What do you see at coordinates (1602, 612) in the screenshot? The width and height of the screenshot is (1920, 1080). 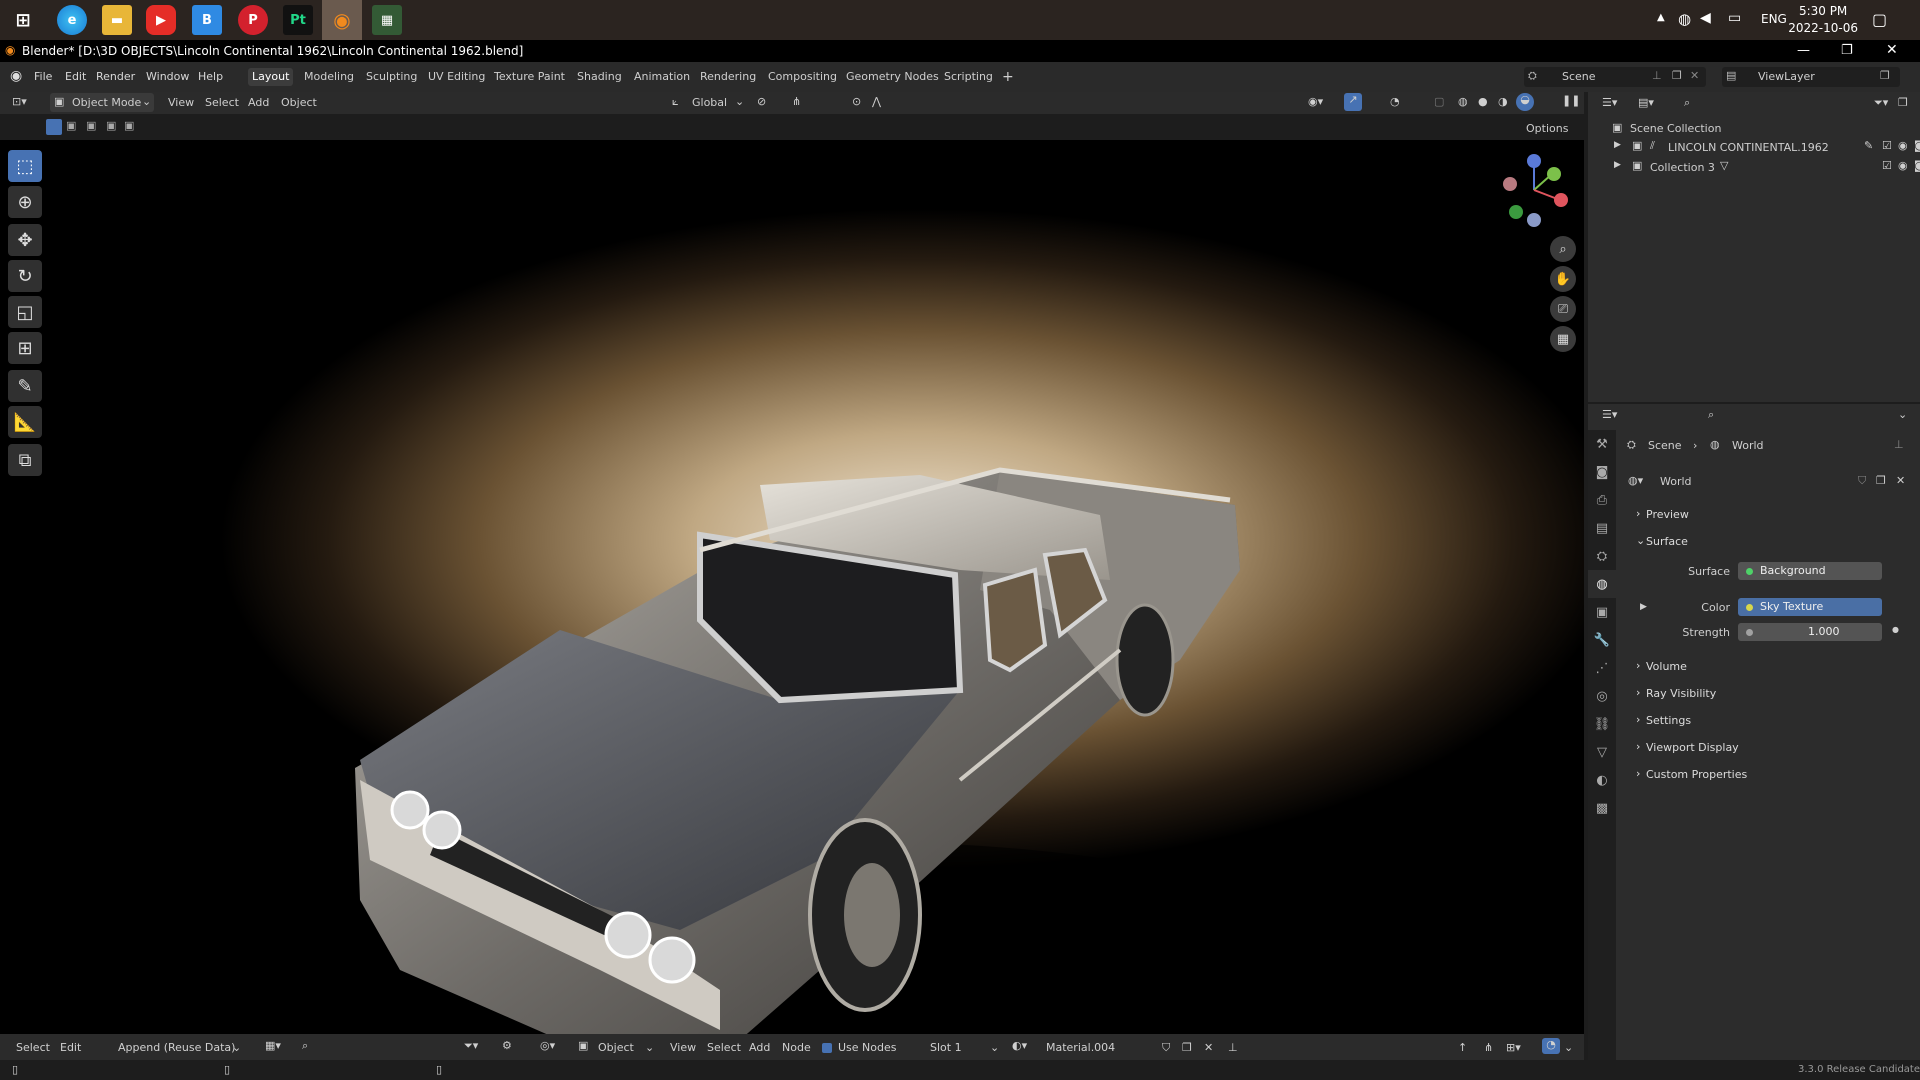 I see `object-tab-icon: ▣` at bounding box center [1602, 612].